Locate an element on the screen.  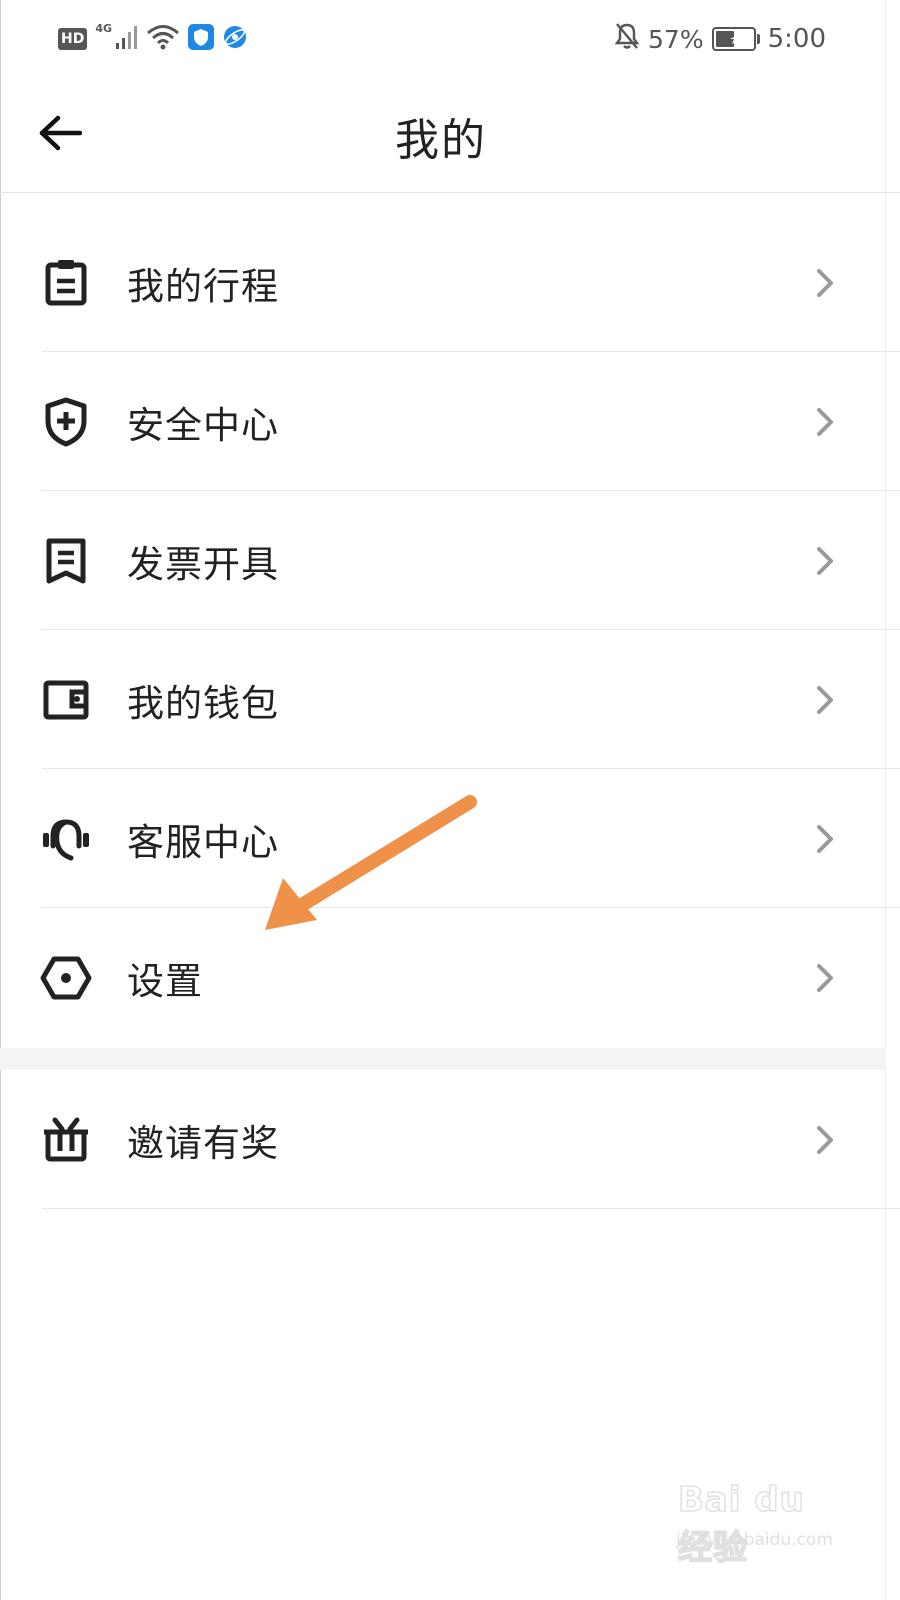
page-title: 我的 is located at coordinates (441, 140).